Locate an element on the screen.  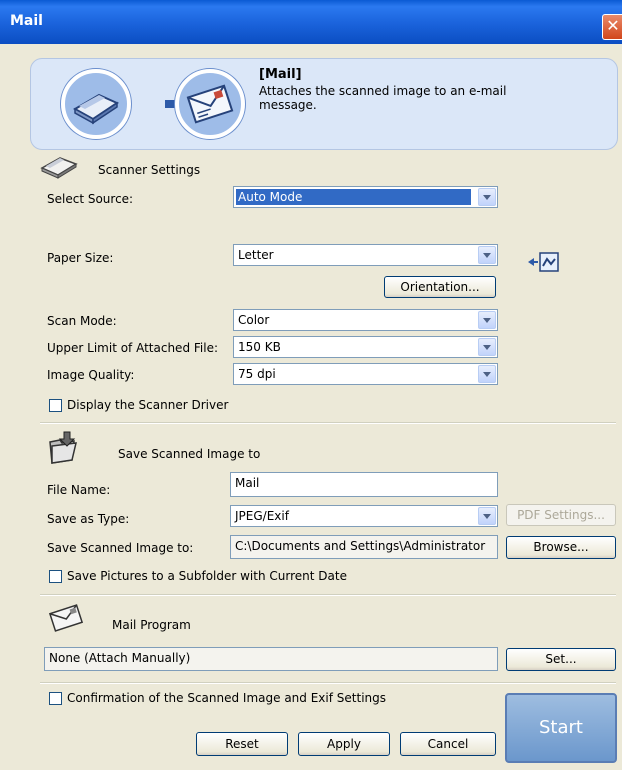
save-path-field: C:\Documents and Settings\Administrator is located at coordinates (364, 547).